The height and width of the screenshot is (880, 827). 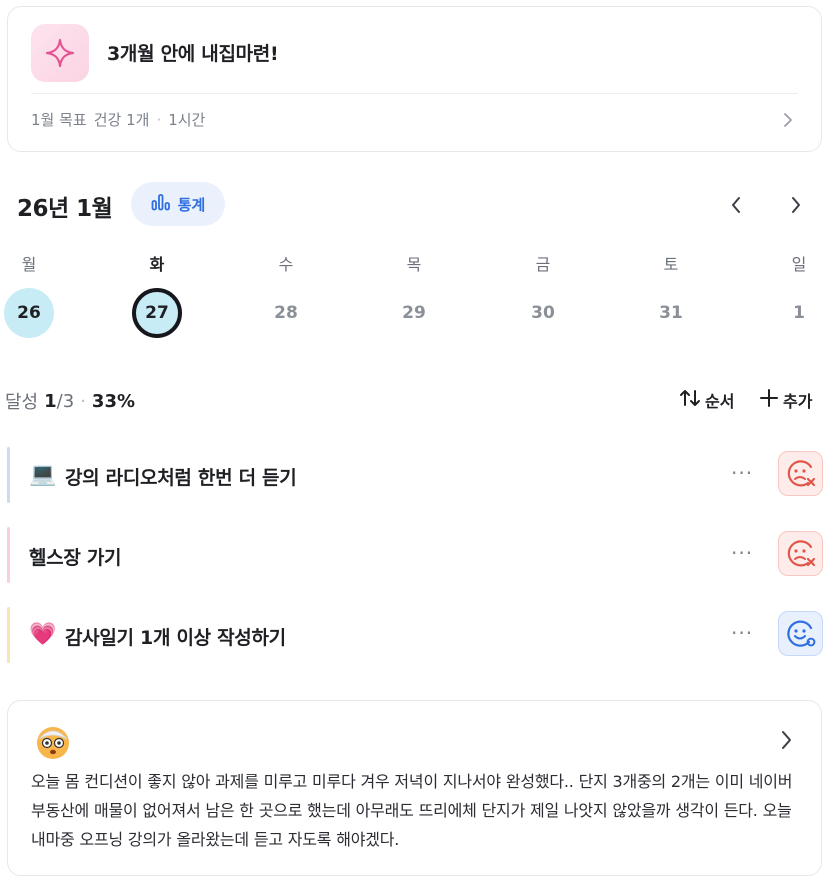 I want to click on goal-time: 1시간, so click(x=187, y=120).